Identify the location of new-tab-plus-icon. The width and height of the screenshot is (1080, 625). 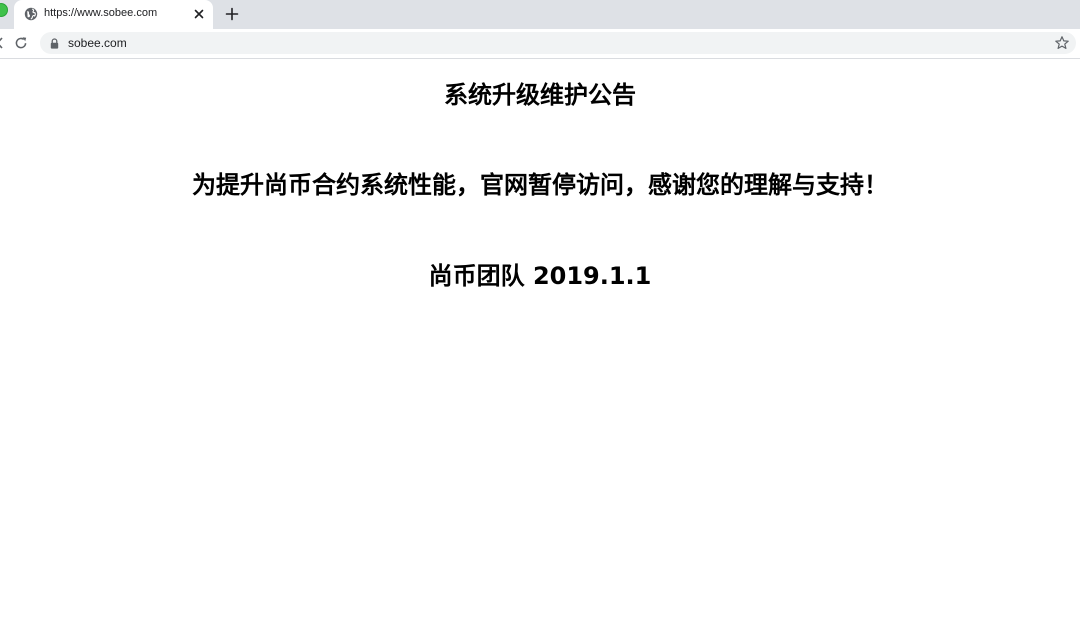
(232, 14).